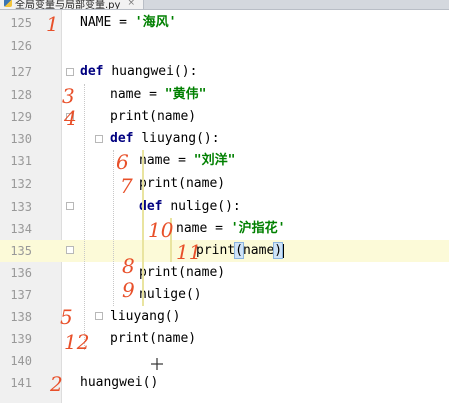  What do you see at coordinates (21, 72) in the screenshot?
I see `line-number: 127` at bounding box center [21, 72].